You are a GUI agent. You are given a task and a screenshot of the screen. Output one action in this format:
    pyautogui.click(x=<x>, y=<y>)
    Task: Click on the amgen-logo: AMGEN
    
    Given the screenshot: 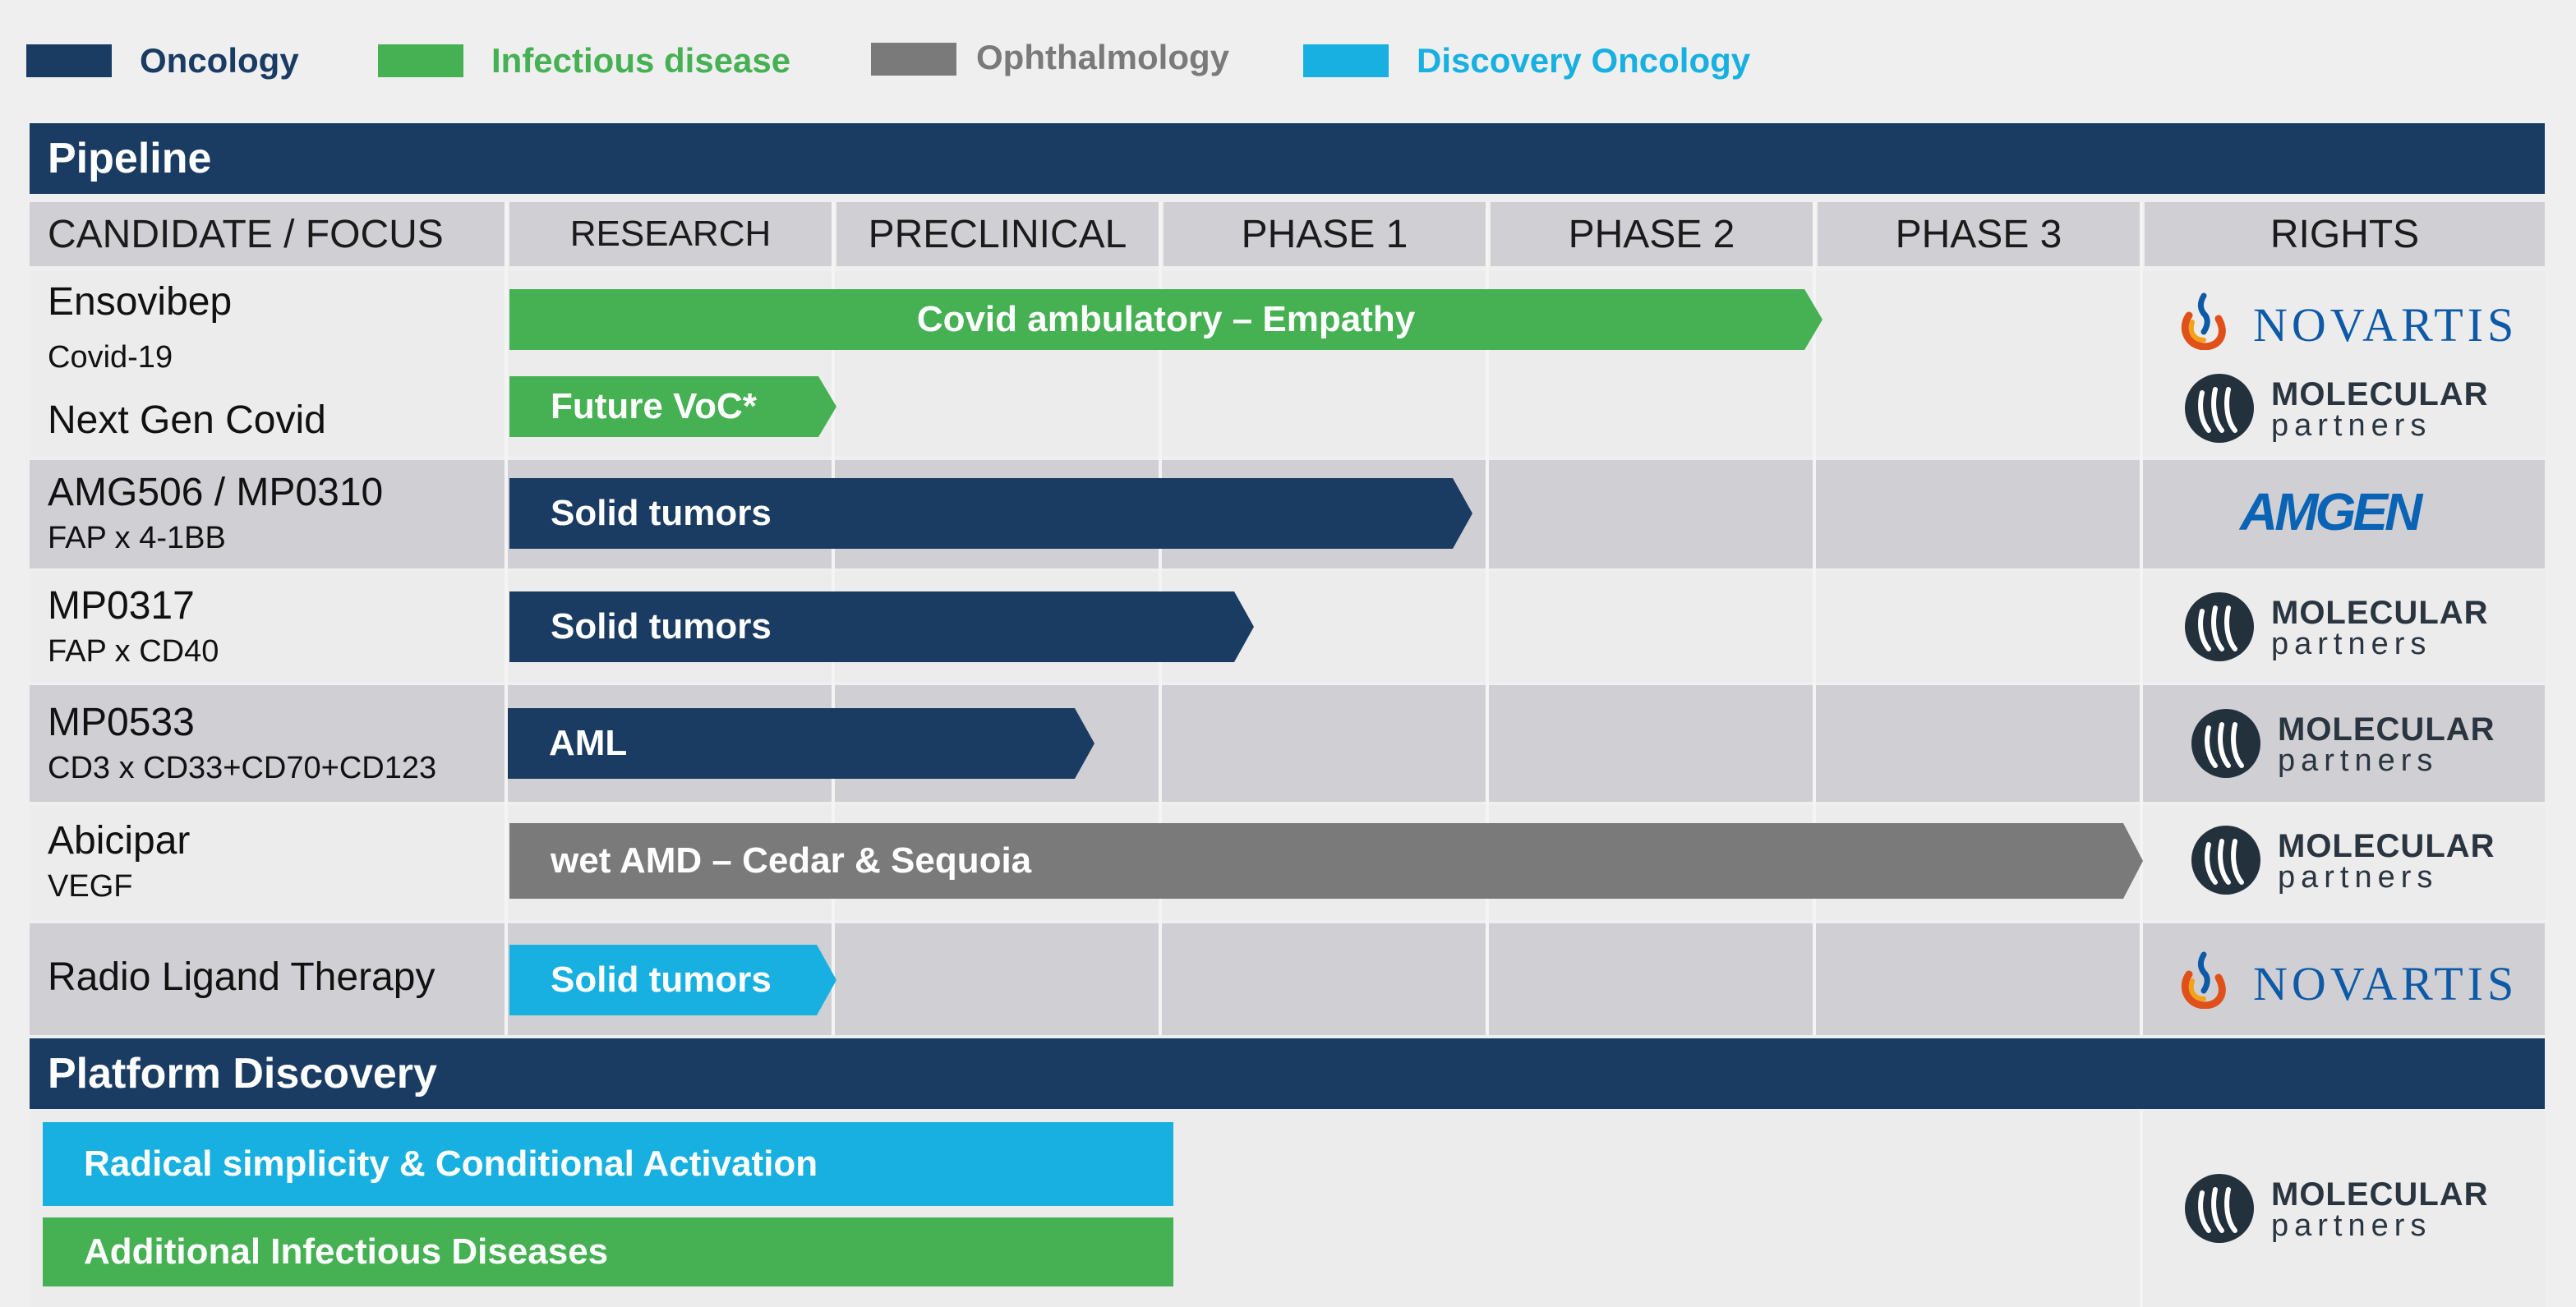 What is the action you would take?
    pyautogui.click(x=2342, y=512)
    